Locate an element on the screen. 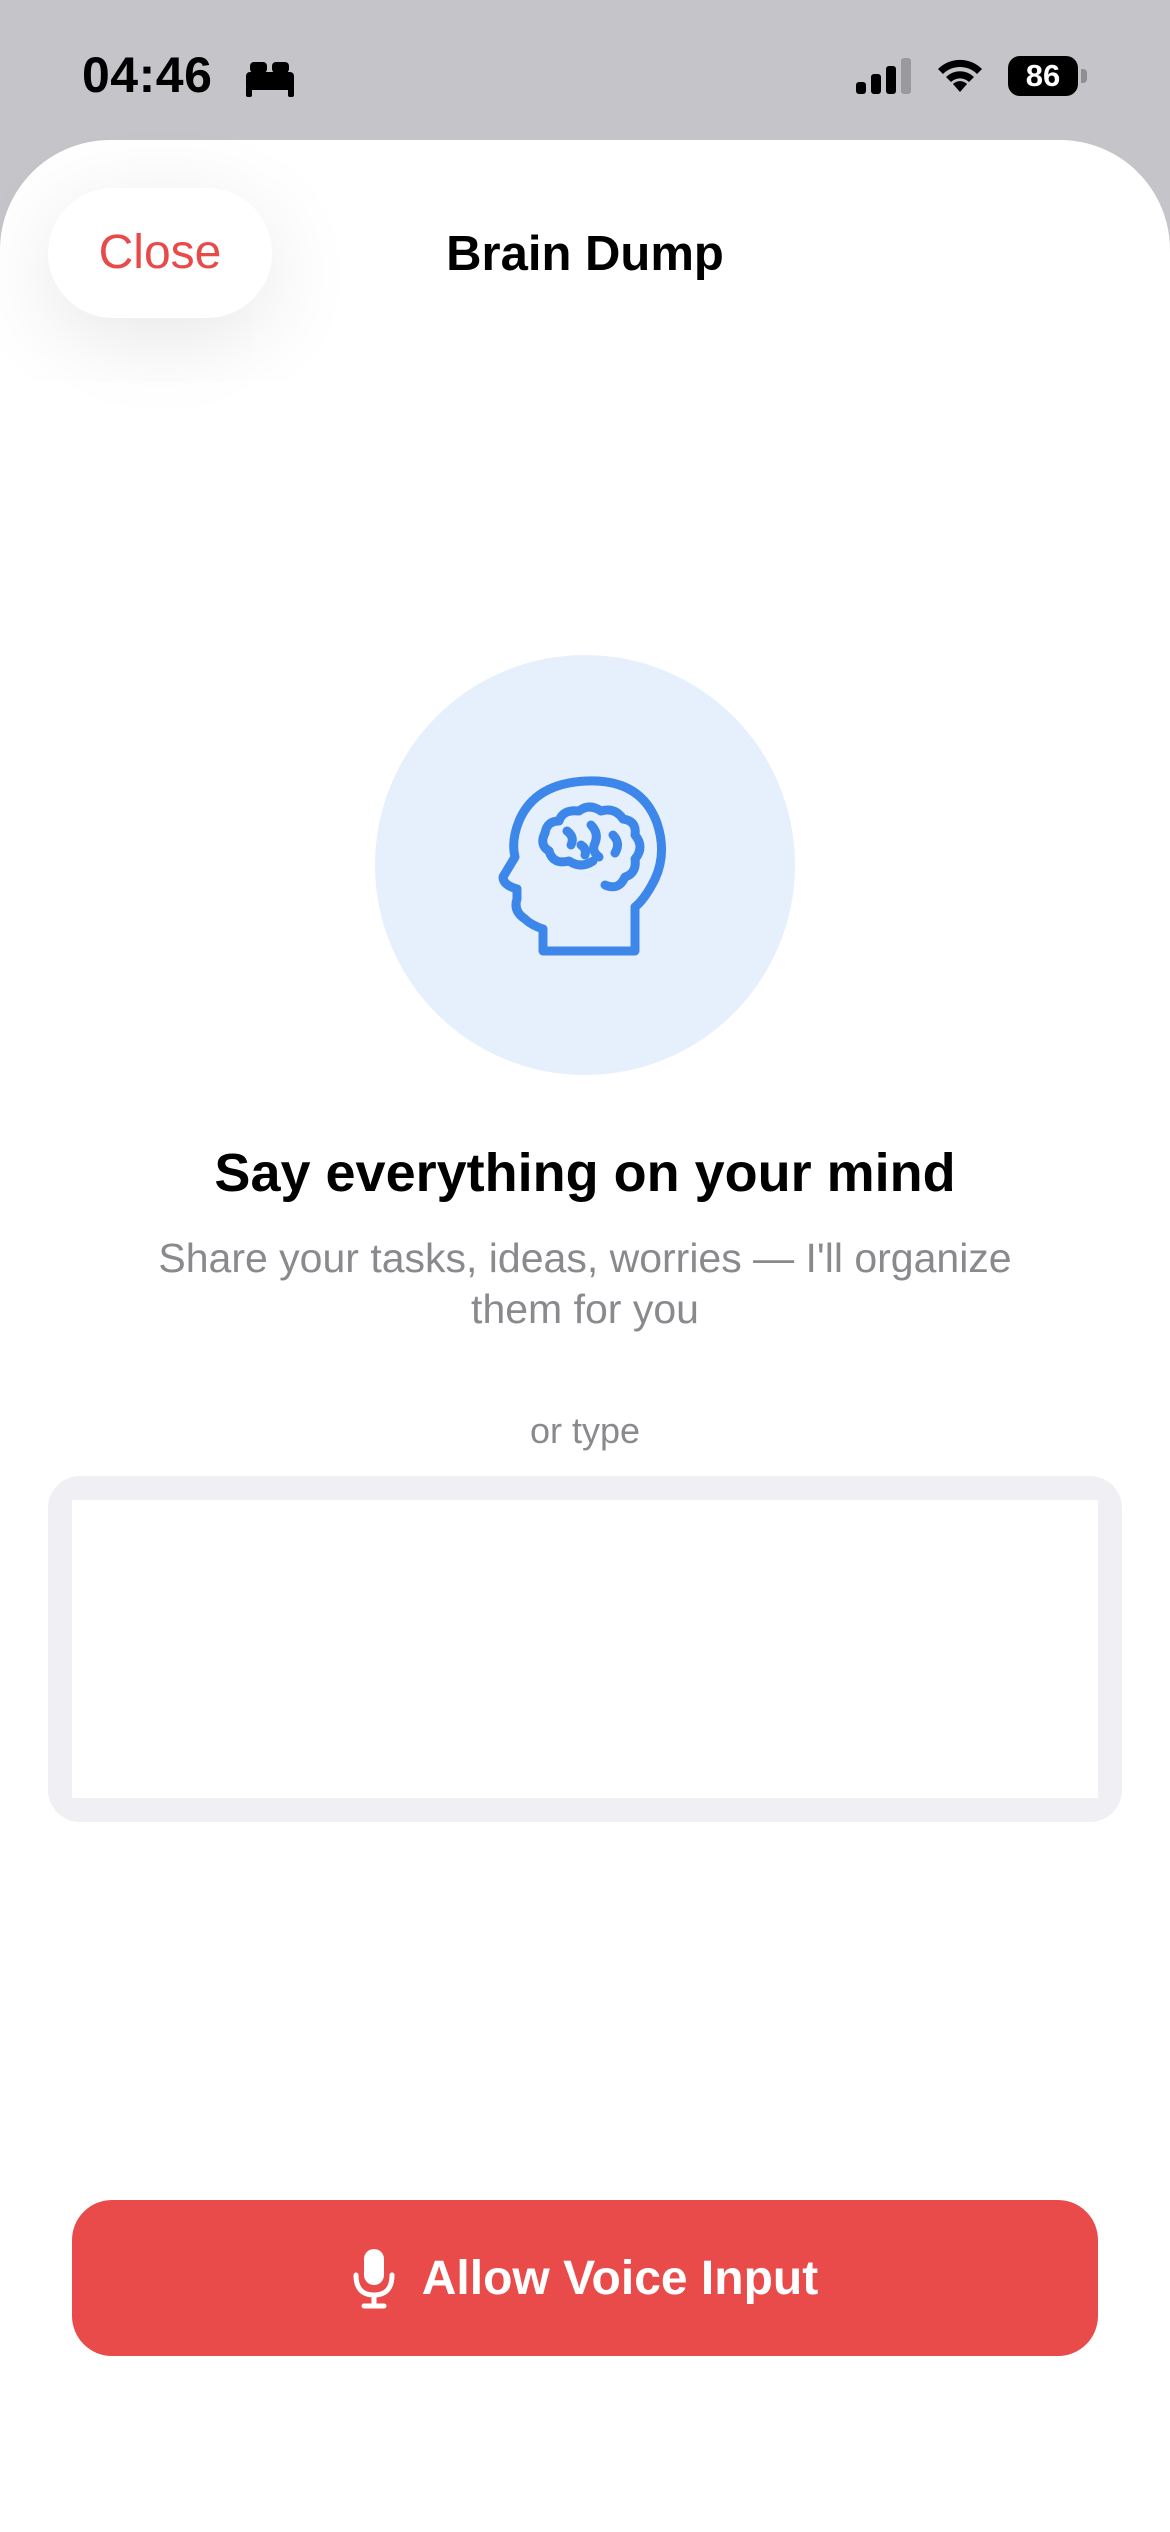 Image resolution: width=1170 pixels, height=2532 pixels. microphone-icon is located at coordinates (374, 2279).